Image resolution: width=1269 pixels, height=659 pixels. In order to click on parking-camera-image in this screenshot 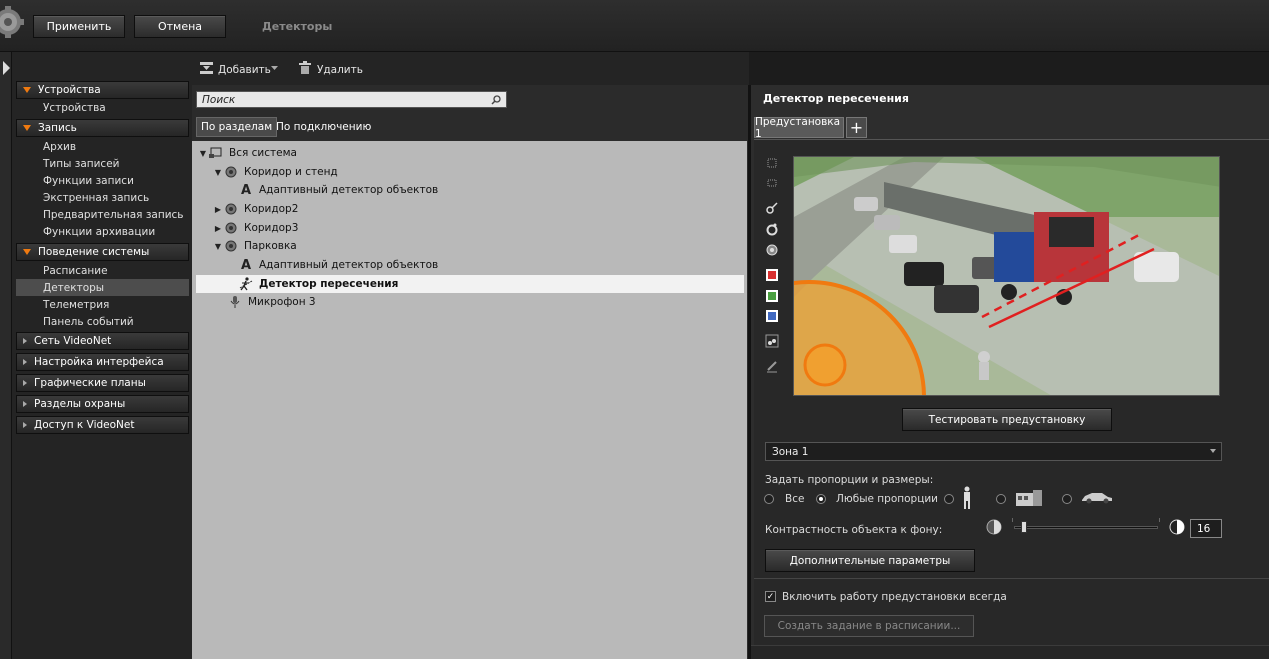, I will do `click(1006, 276)`.